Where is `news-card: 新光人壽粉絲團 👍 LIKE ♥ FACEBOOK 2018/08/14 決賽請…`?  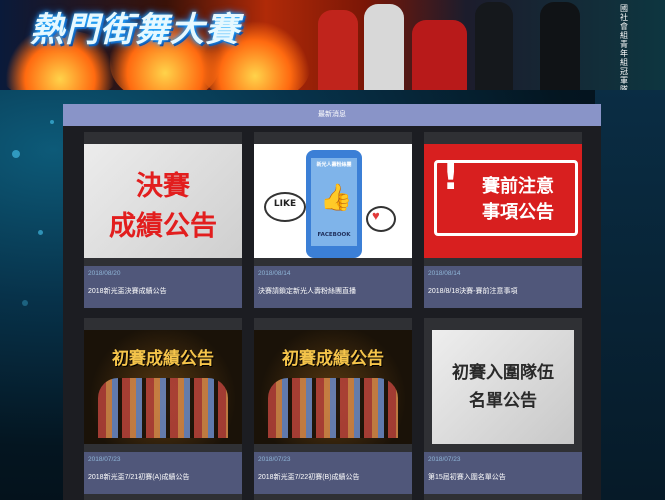 news-card: 新光人壽粉絲團 👍 LIKE ♥ FACEBOOK 2018/08/14 決賽請… is located at coordinates (333, 220).